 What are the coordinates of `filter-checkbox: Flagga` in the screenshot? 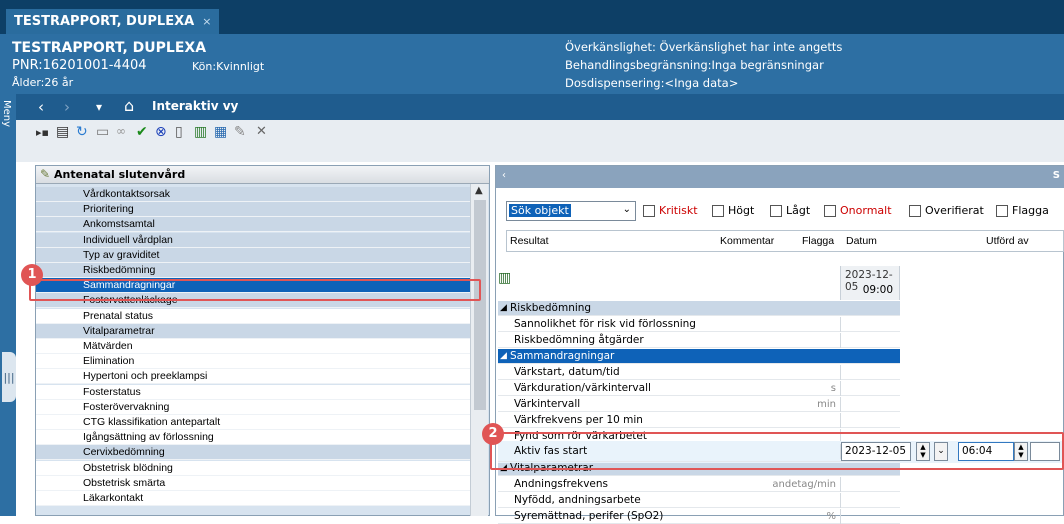 It's located at (1022, 210).